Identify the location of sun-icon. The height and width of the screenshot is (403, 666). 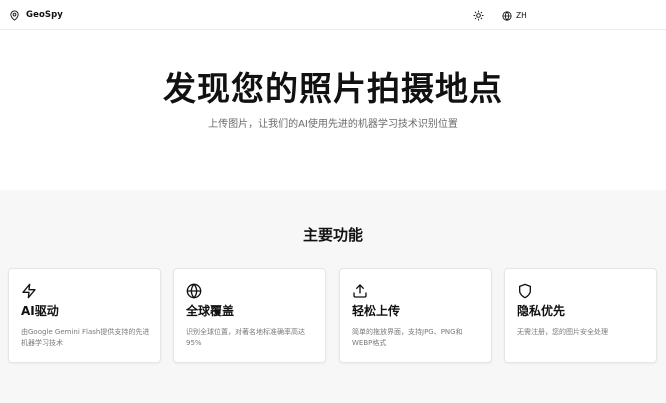
(478, 15).